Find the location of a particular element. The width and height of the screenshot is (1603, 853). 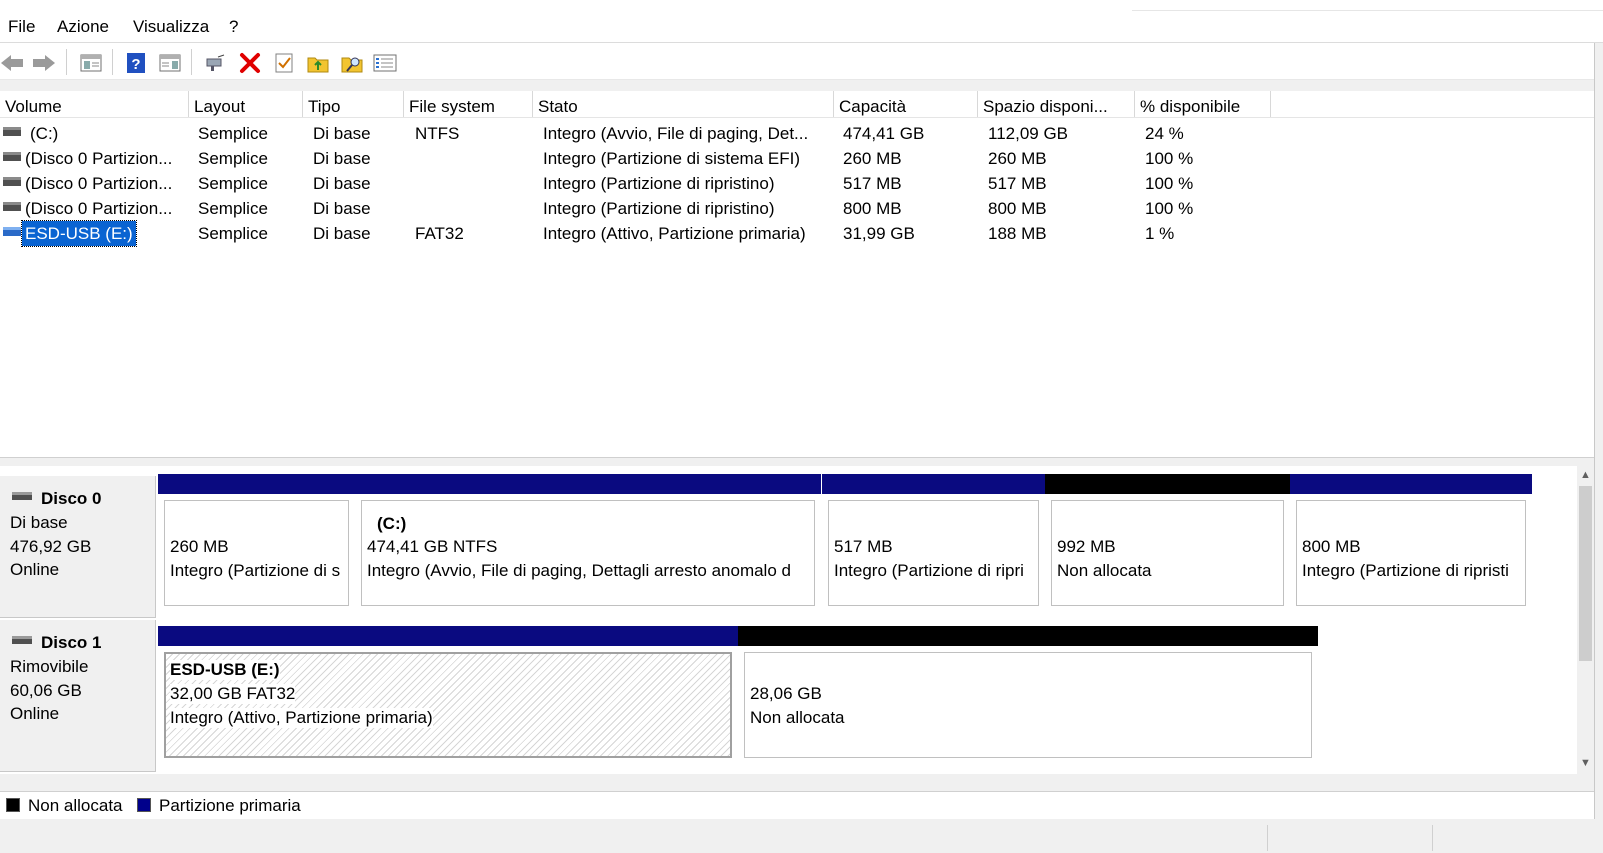

show-hide-console-tree-icon is located at coordinates (91, 63).